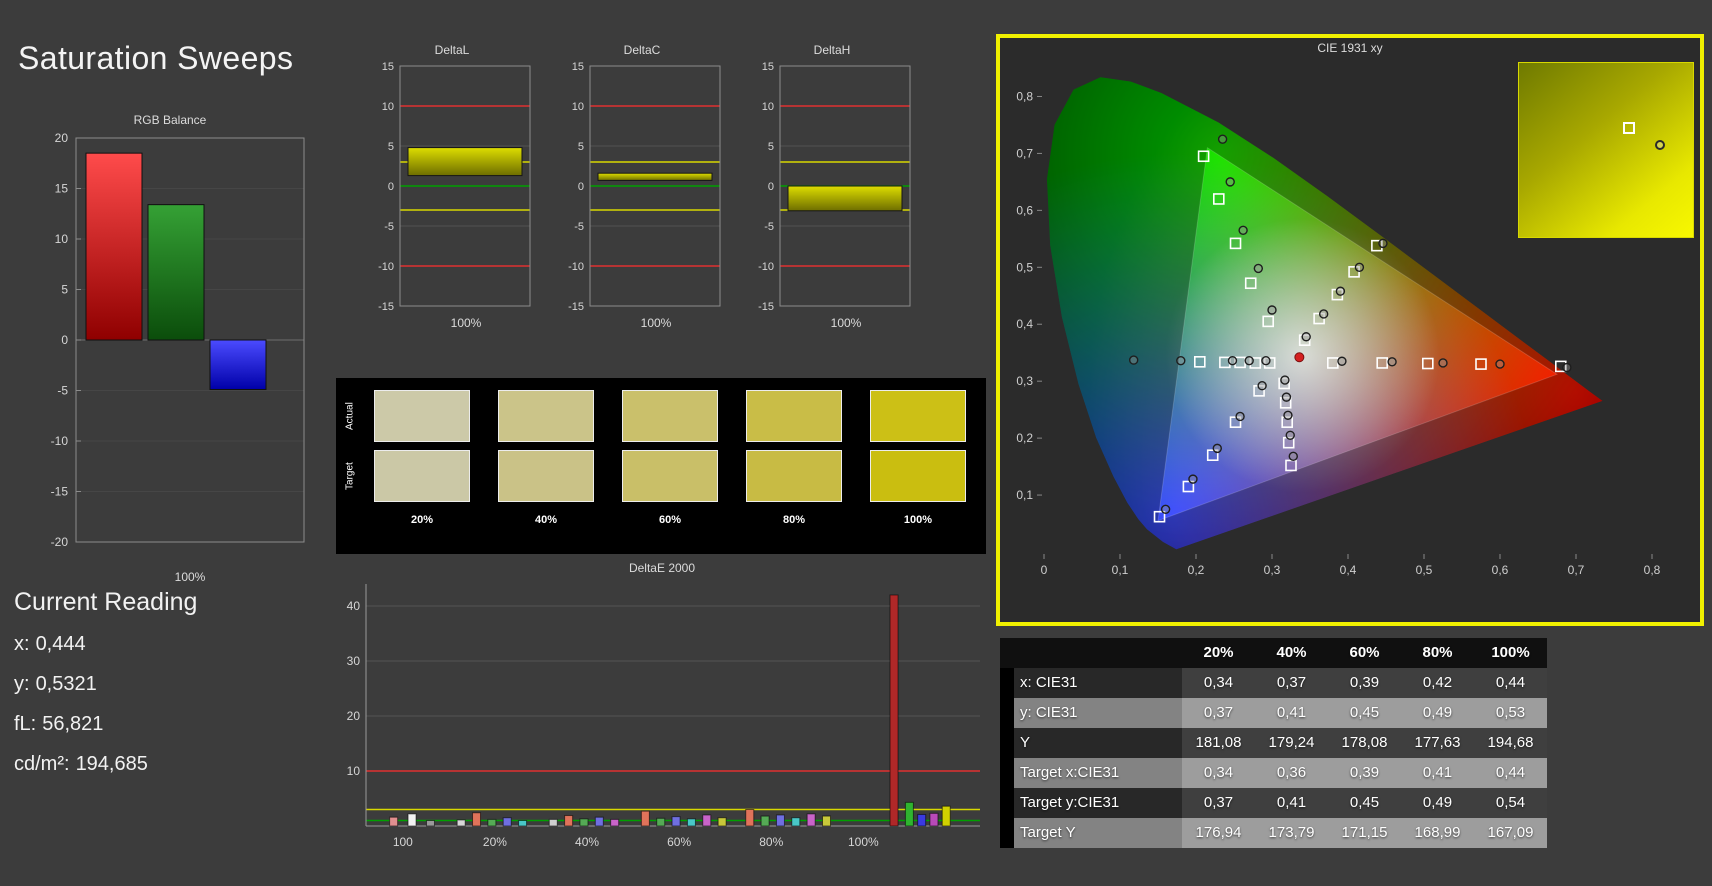 This screenshot has width=1712, height=886. Describe the element at coordinates (832, 186) in the screenshot. I see `deltaH-chart: DeltaH 15 10 5 0 -5 -10 -15 100%` at that location.